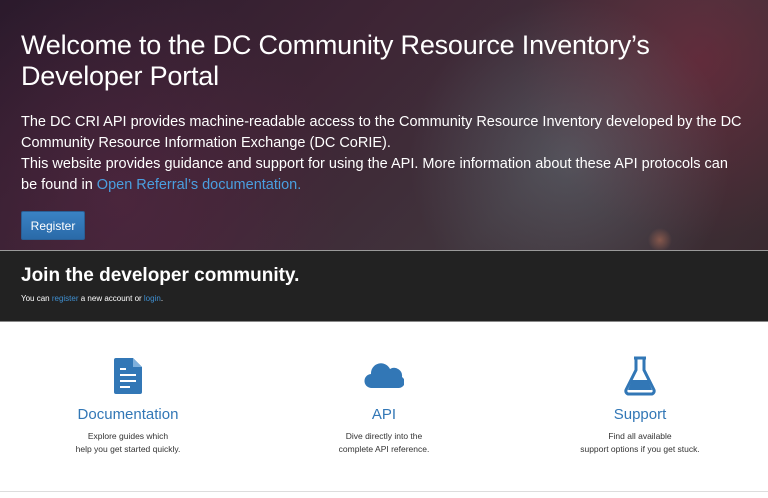 Image resolution: width=768 pixels, height=498 pixels. What do you see at coordinates (152, 298) in the screenshot?
I see `login-link: login` at bounding box center [152, 298].